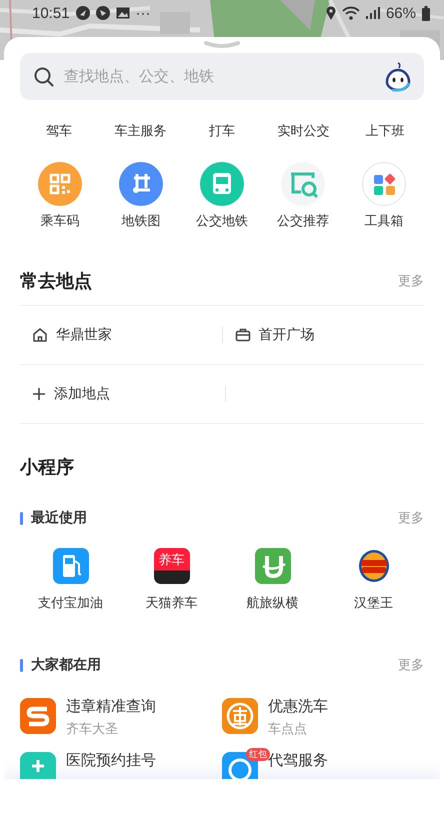 This screenshot has width=444, height=828. What do you see at coordinates (222, 131) in the screenshot?
I see `quick-tab: 打车` at bounding box center [222, 131].